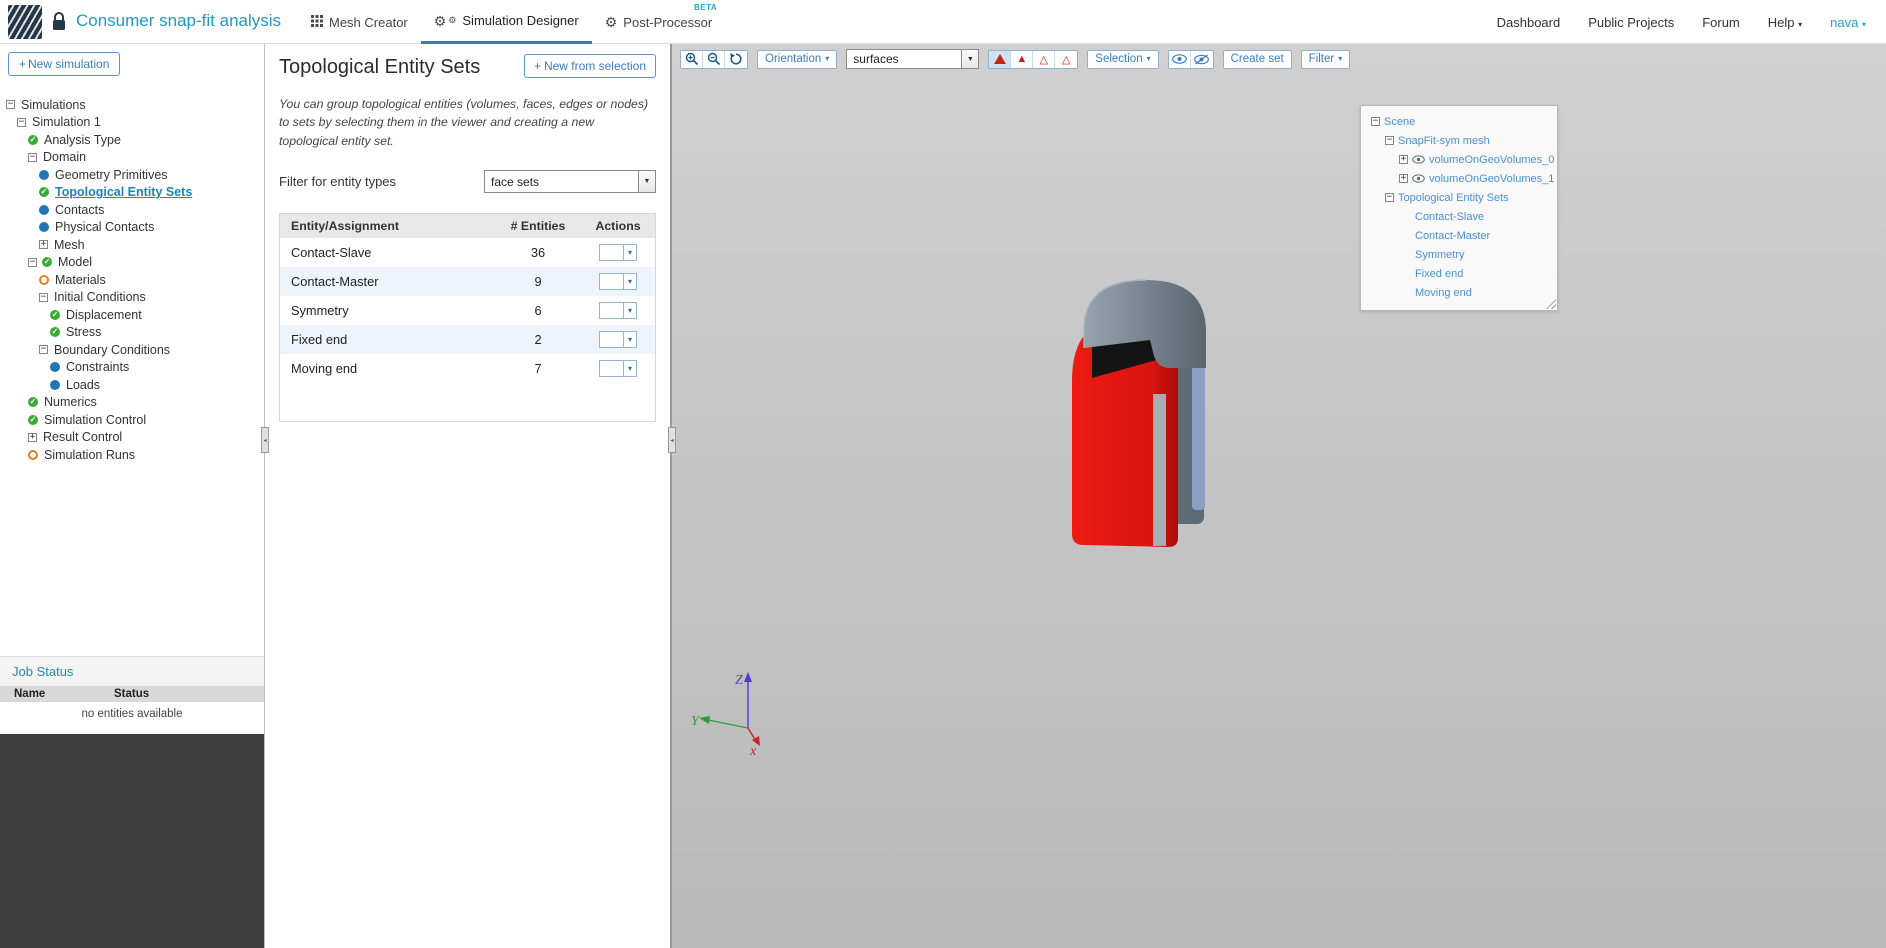  Describe the element at coordinates (1139, 417) in the screenshot. I see `snap-fit-model` at that location.